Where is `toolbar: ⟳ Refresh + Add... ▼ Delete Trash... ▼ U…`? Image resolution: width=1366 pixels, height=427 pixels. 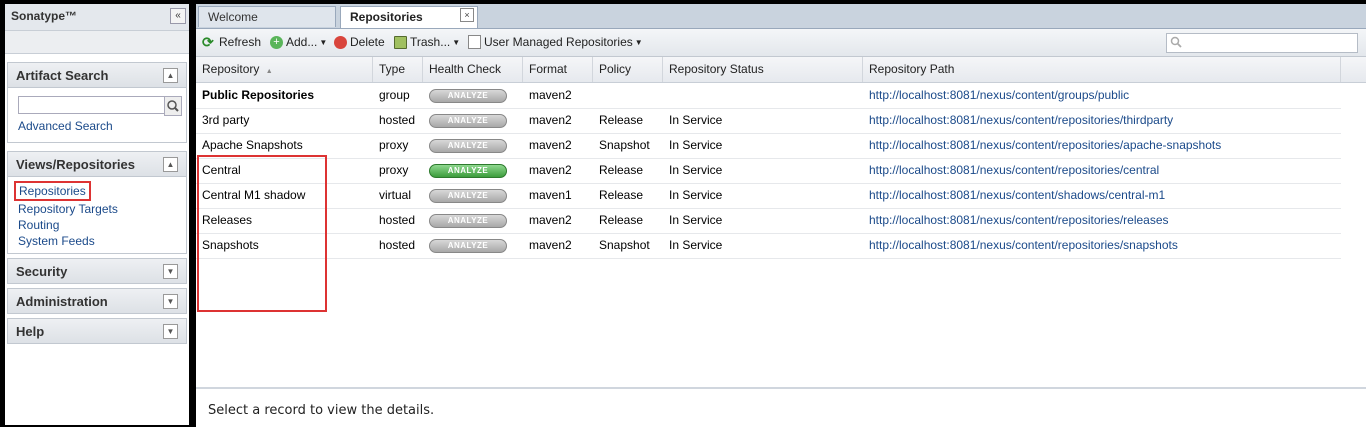 toolbar: ⟳ Refresh + Add... ▼ Delete Trash... ▼ U… is located at coordinates (781, 43).